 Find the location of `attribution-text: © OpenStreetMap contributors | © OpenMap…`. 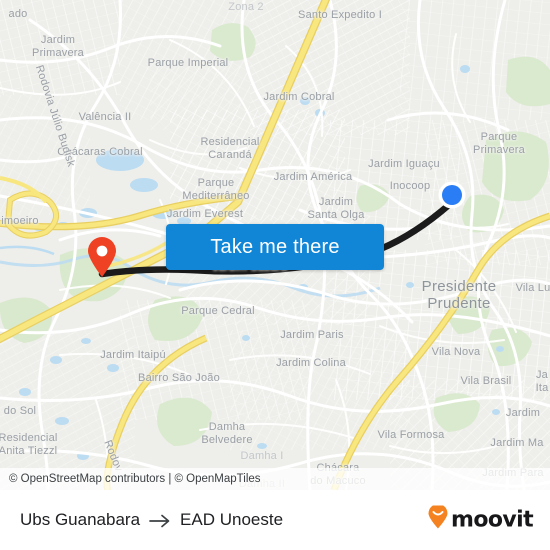

attribution-text: © OpenStreetMap contributors | © OpenMap… is located at coordinates (130, 479).